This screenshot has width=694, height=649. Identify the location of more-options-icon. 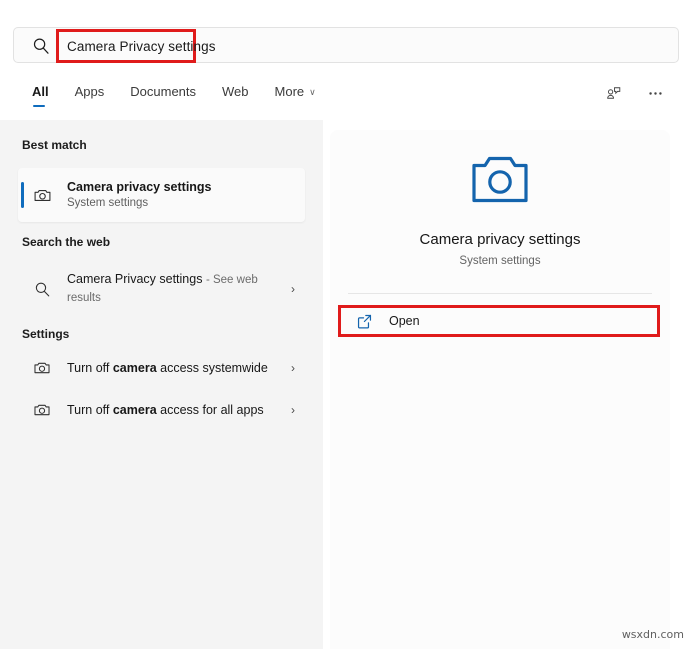
(655, 93).